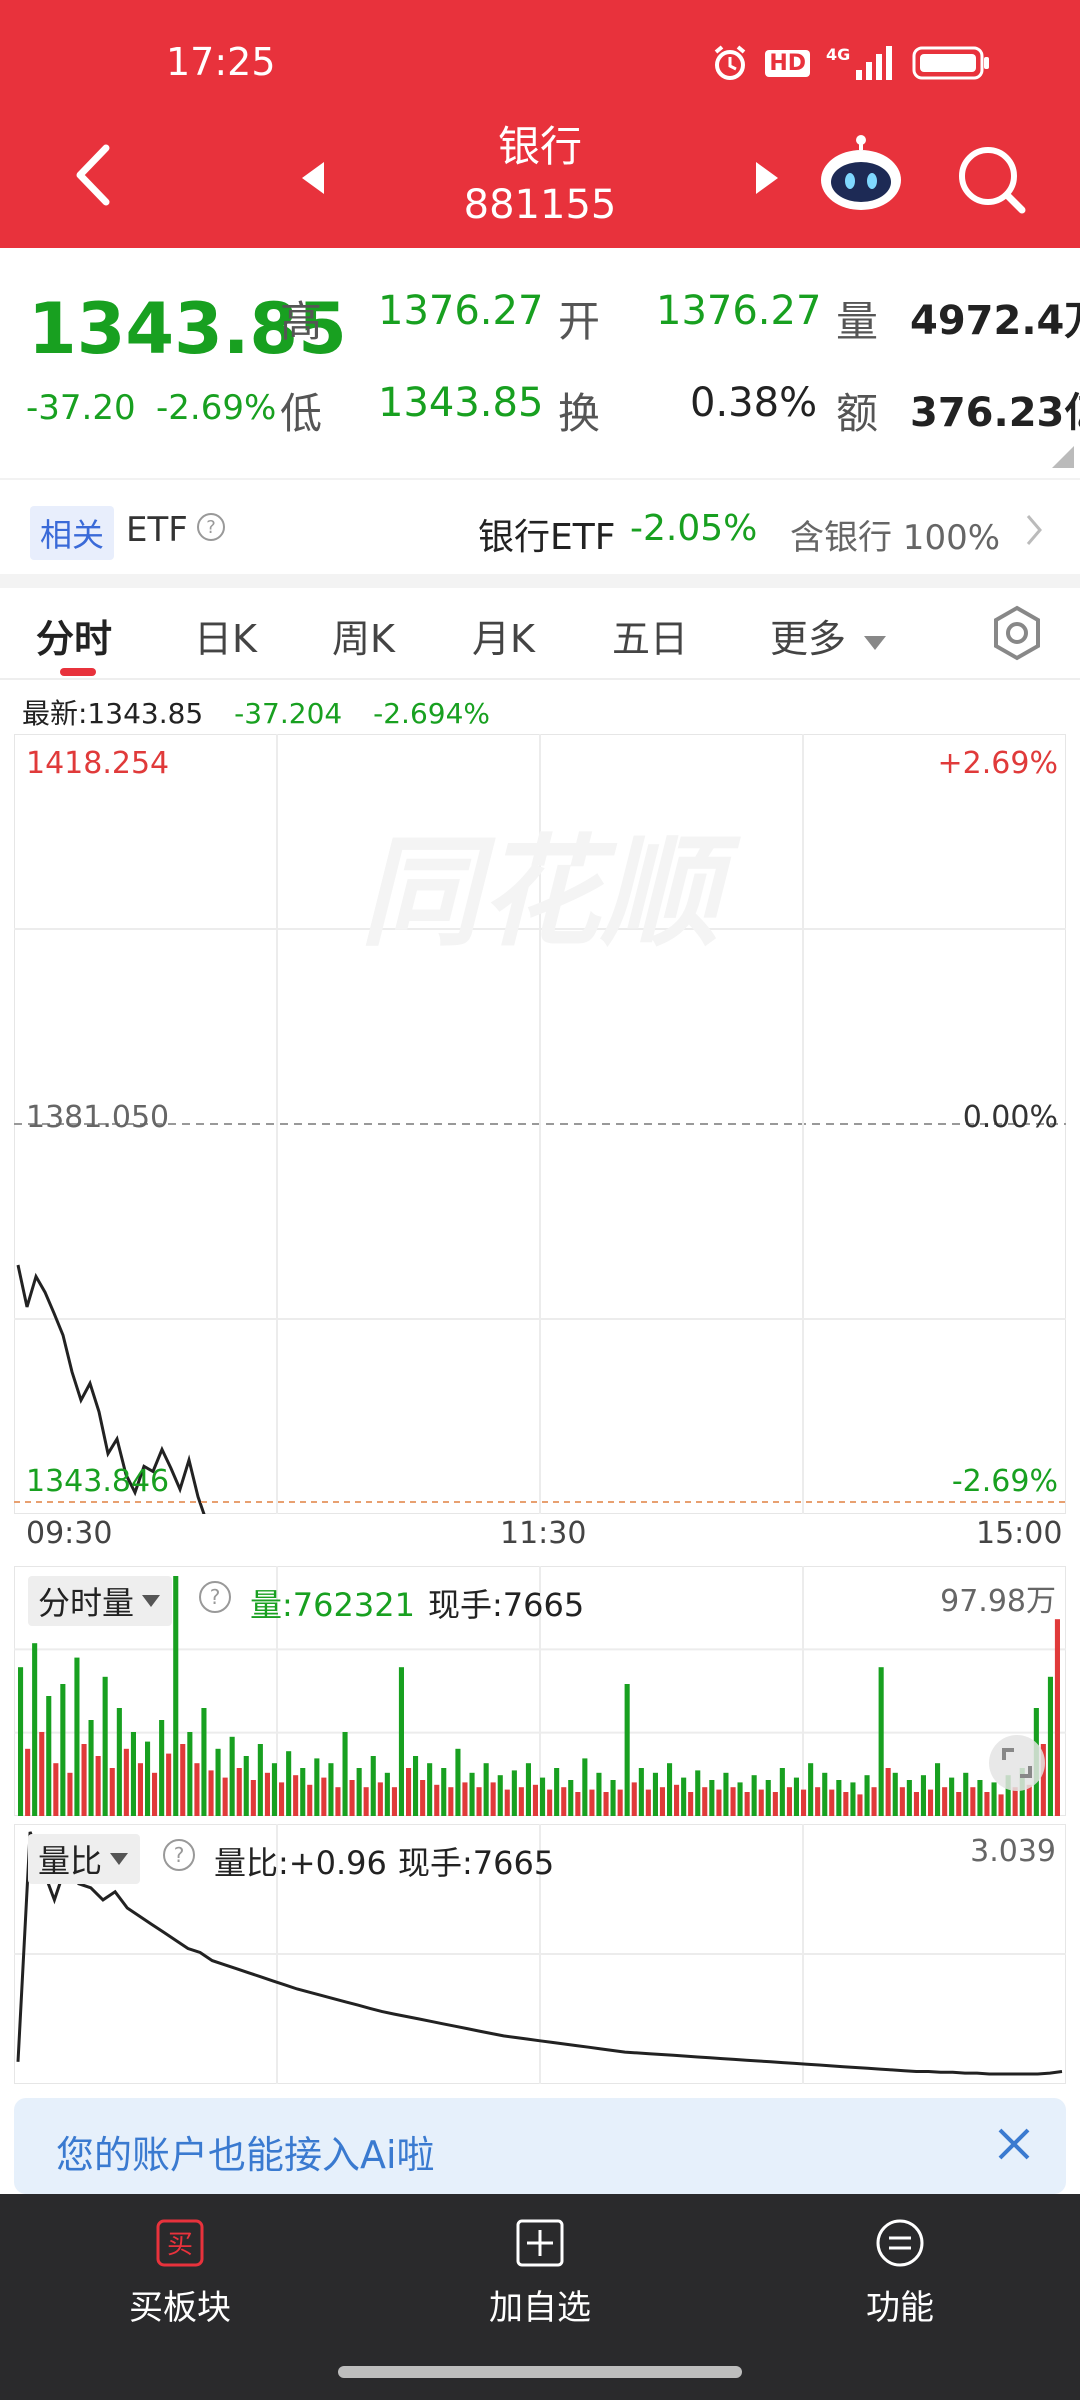 Image resolution: width=1080 pixels, height=2400 pixels. Describe the element at coordinates (78, 672) in the screenshot. I see `active-tab-indicator` at that location.